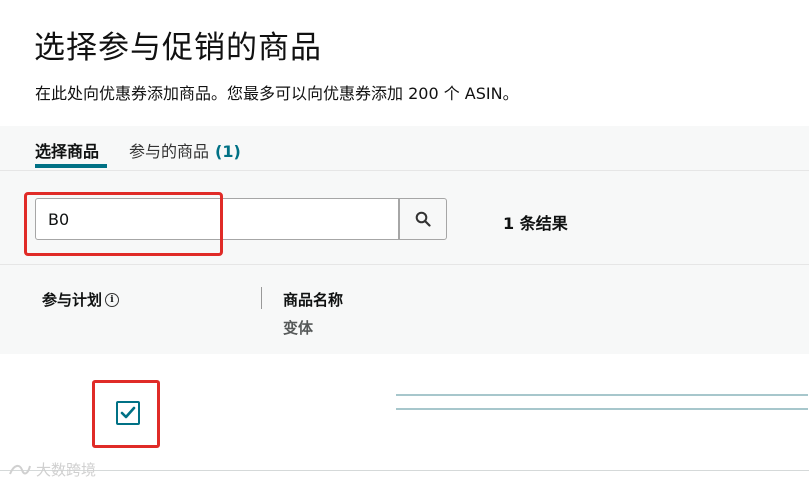 The image size is (809, 486). Describe the element at coordinates (20, 469) in the screenshot. I see `watermark-logo-icon` at that location.